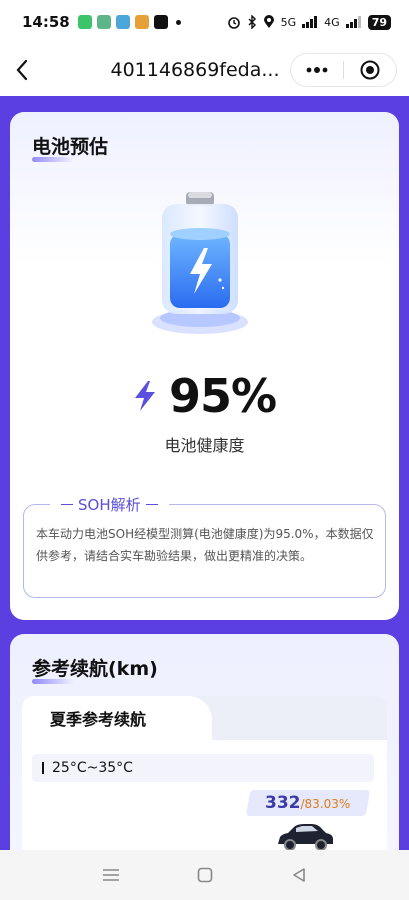 This screenshot has width=409, height=900. Describe the element at coordinates (332, 22) in the screenshot. I see `network-type-2: 4G` at that location.